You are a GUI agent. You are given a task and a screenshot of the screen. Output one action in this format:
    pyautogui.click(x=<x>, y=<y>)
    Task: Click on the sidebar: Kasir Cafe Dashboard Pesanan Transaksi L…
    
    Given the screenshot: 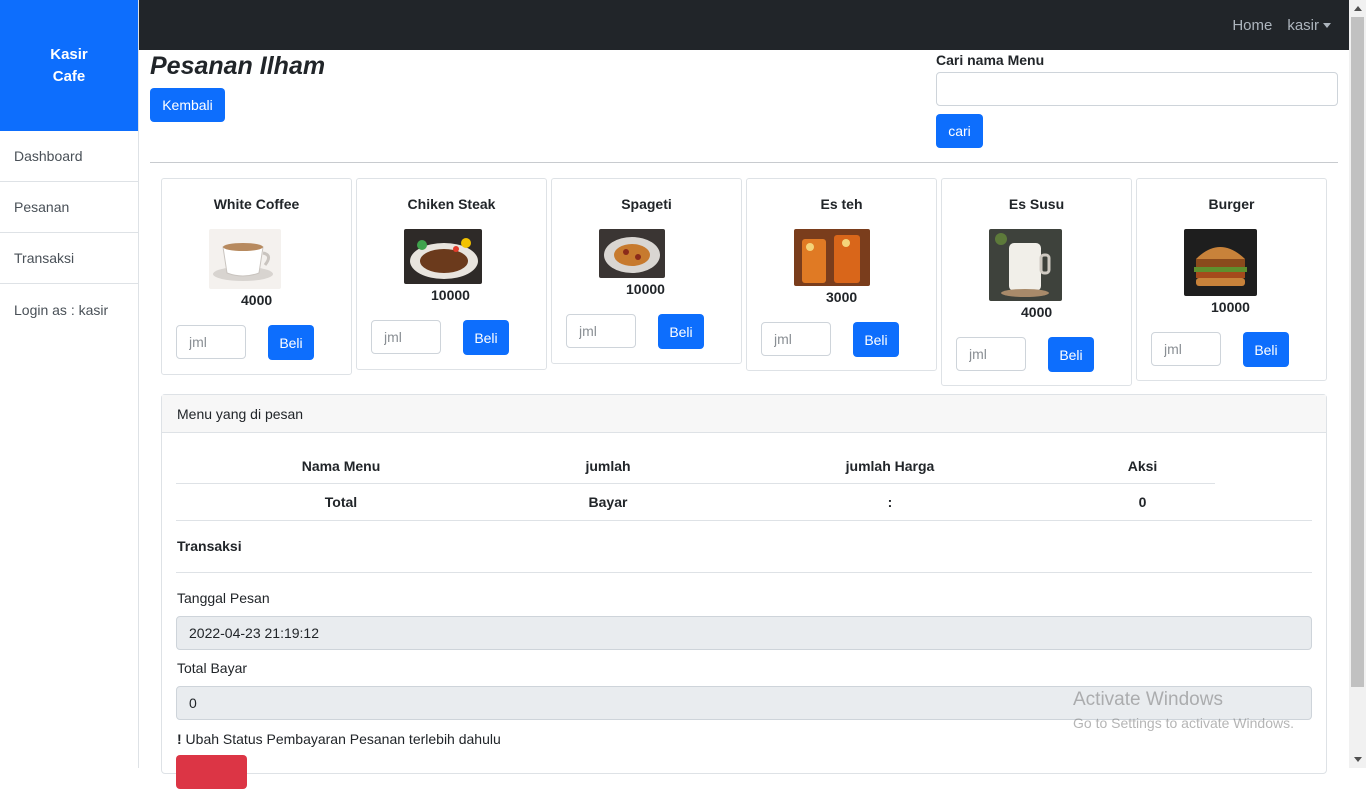 What is the action you would take?
    pyautogui.click(x=69, y=384)
    